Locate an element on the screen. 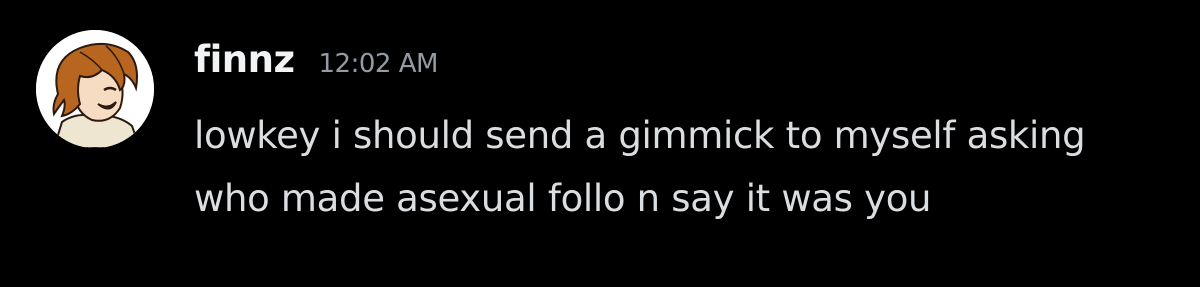 This screenshot has height=287, width=1200. message-timestamp: 12:02 AM is located at coordinates (379, 64).